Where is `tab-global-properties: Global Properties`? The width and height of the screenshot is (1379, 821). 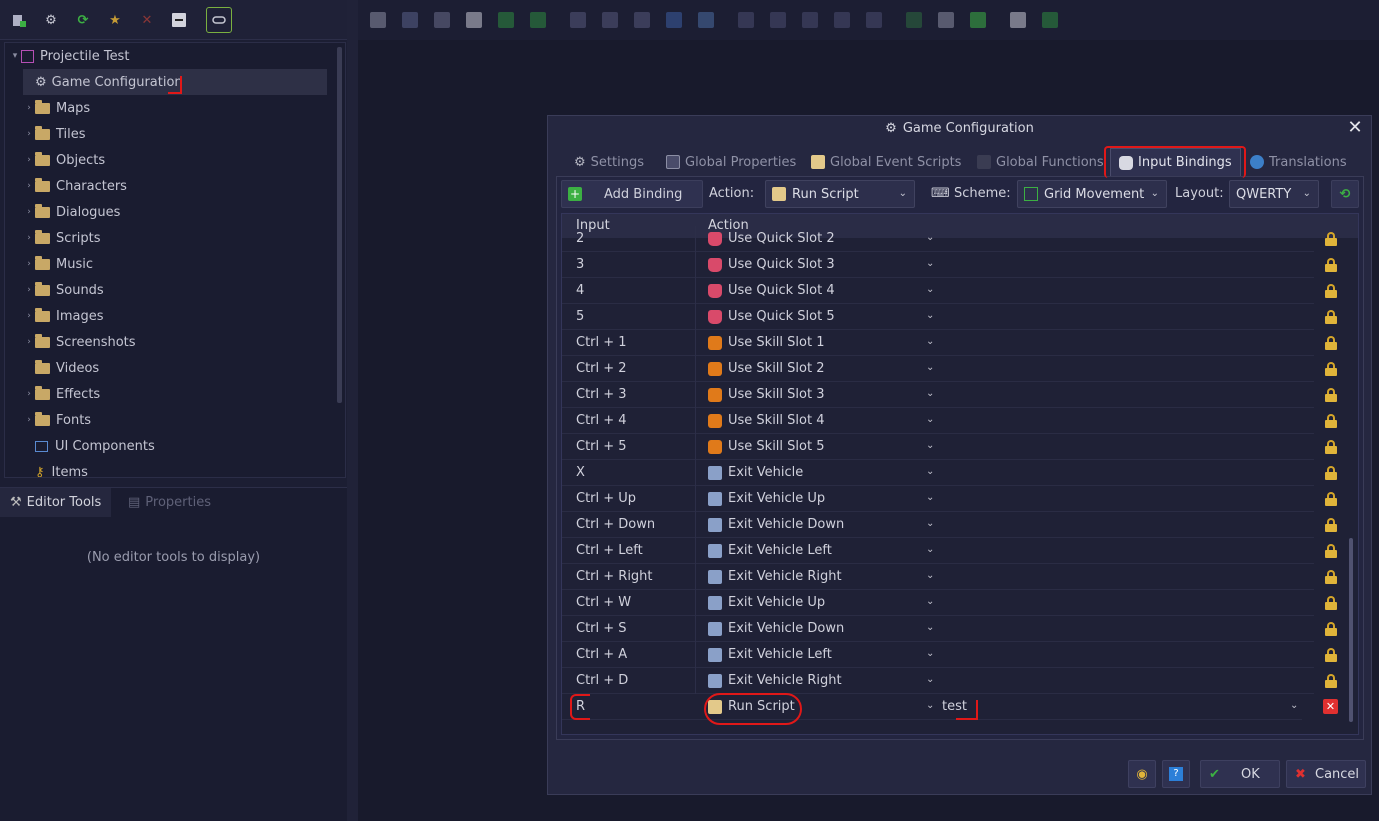
tab-global-properties: Global Properties is located at coordinates (731, 162).